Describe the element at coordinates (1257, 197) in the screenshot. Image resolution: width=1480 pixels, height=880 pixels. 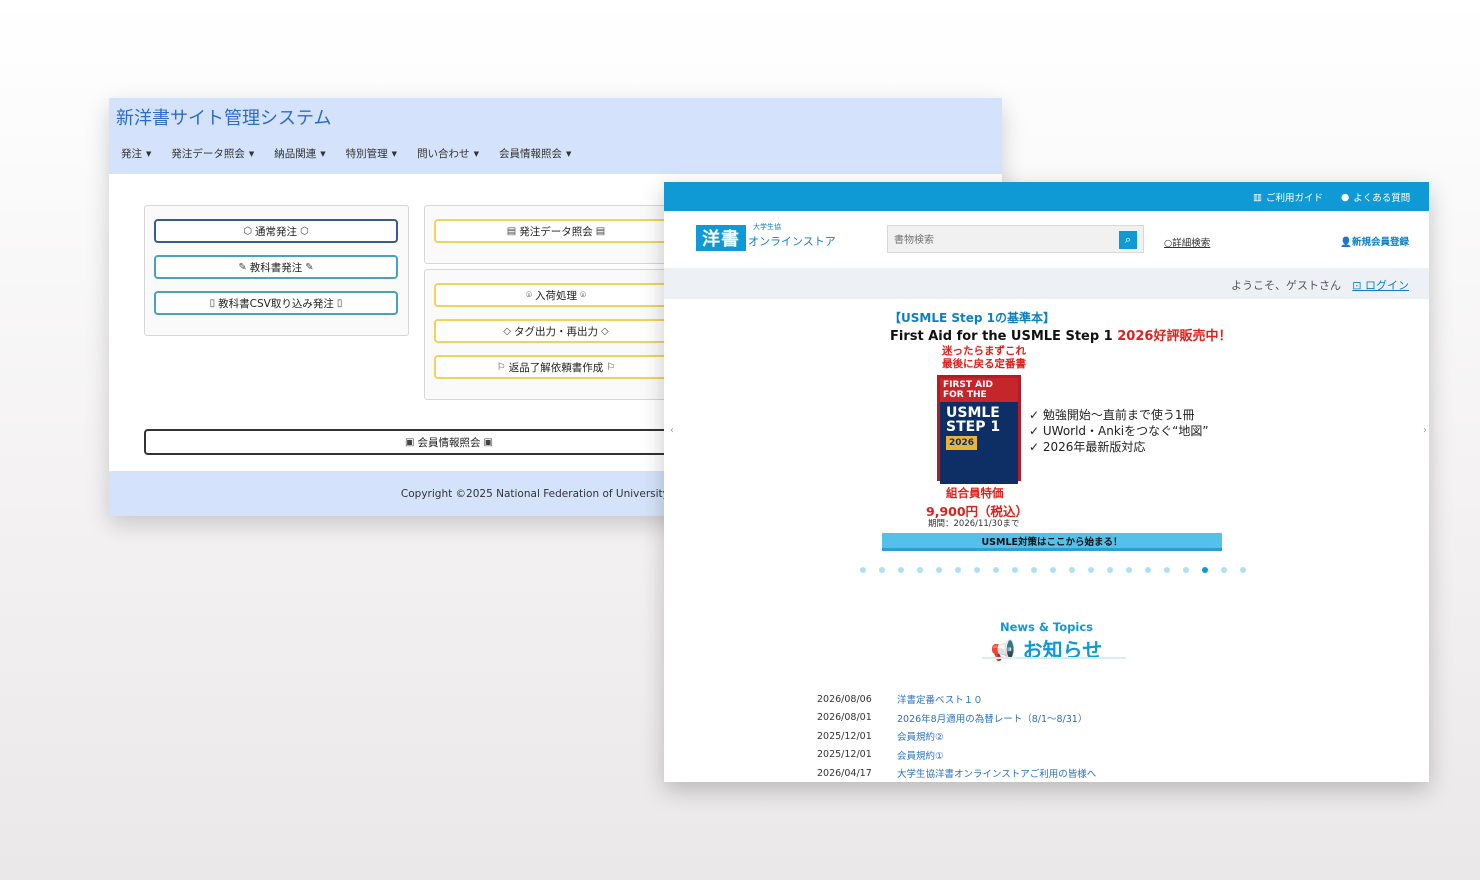
I see `book-icon: ▥` at that location.